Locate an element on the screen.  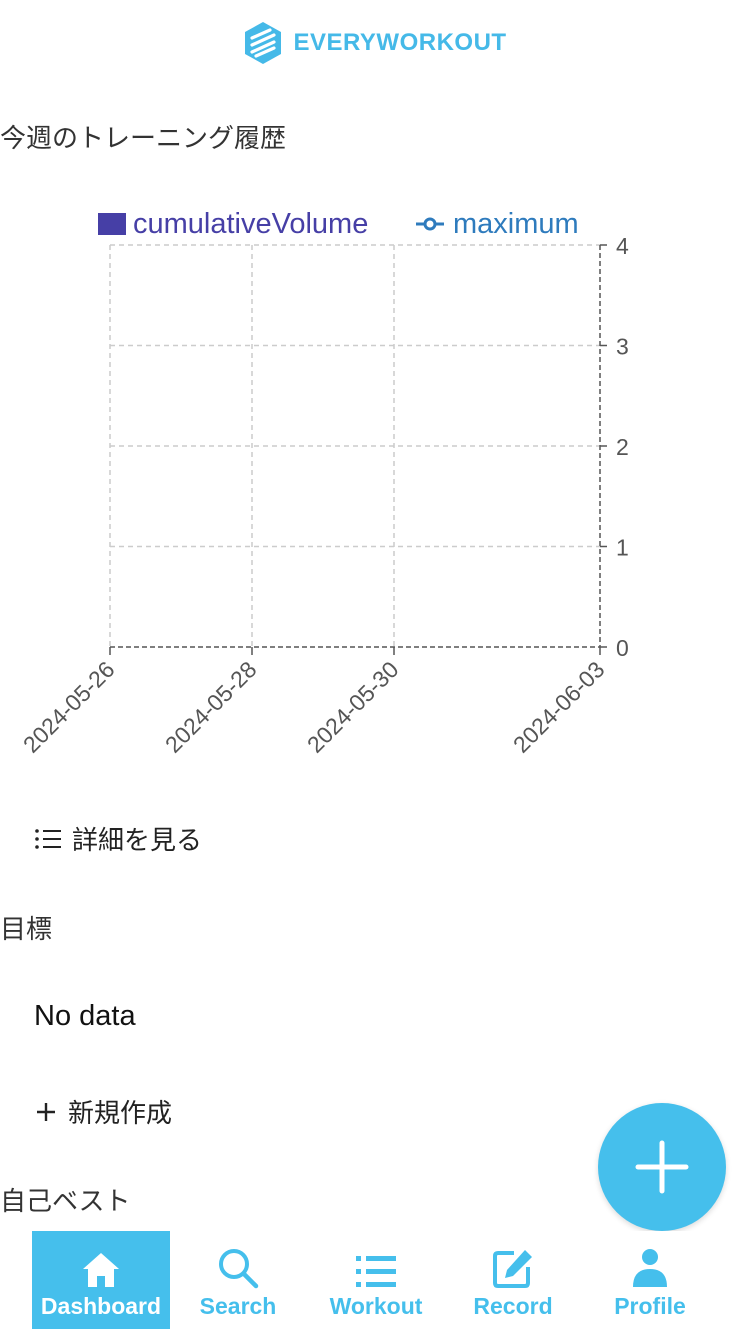
y-tick-label: 0 is located at coordinates (622, 648).